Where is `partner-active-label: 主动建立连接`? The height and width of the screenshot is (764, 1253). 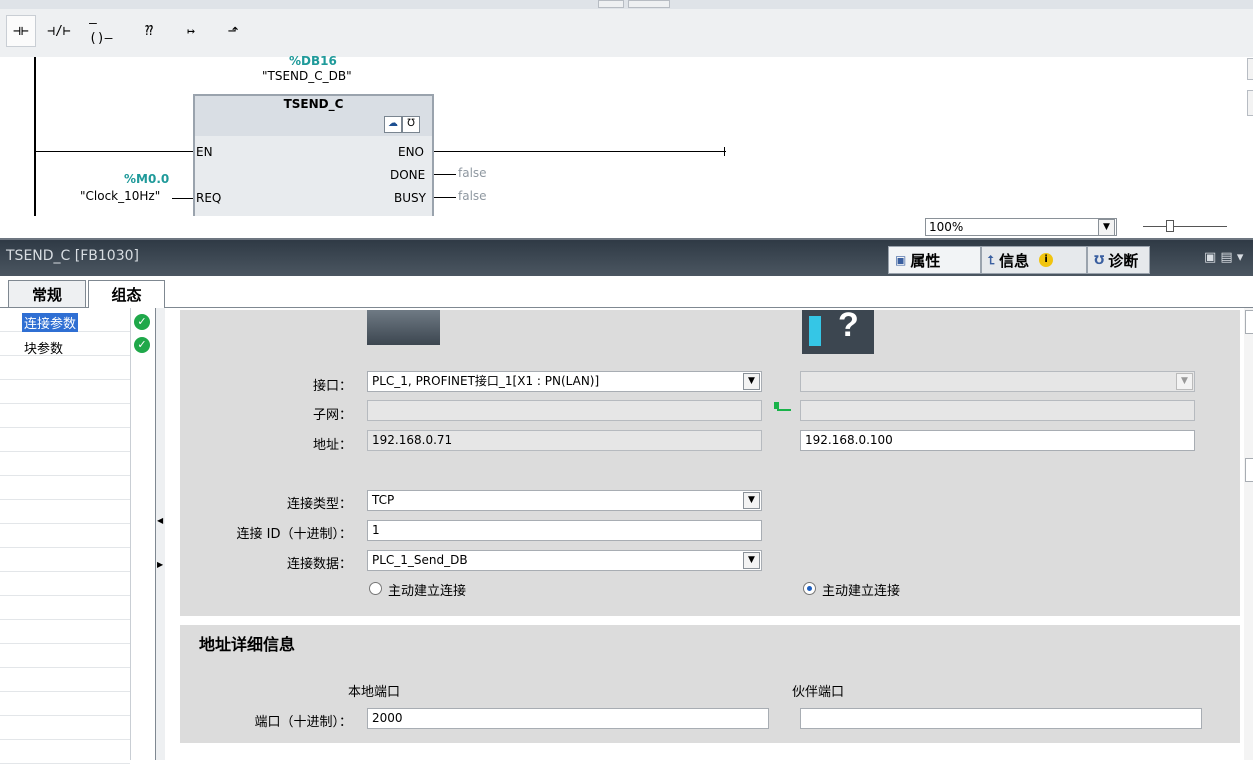 partner-active-label: 主动建立连接 is located at coordinates (861, 591).